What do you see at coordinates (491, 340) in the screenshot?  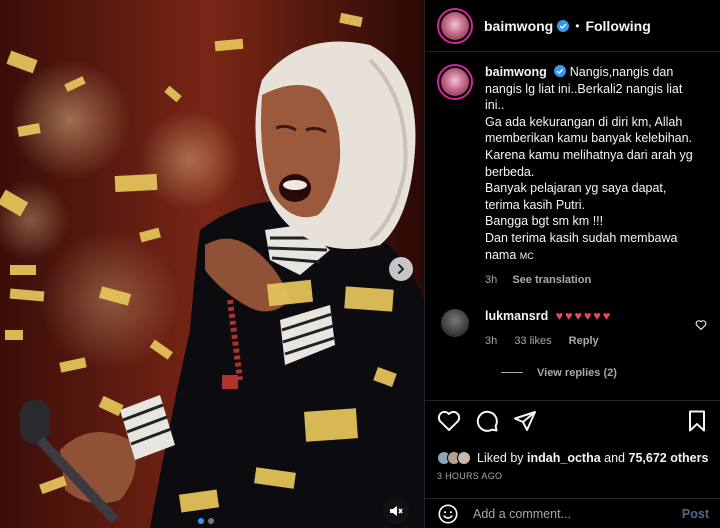 I see `comment-age: 3h` at bounding box center [491, 340].